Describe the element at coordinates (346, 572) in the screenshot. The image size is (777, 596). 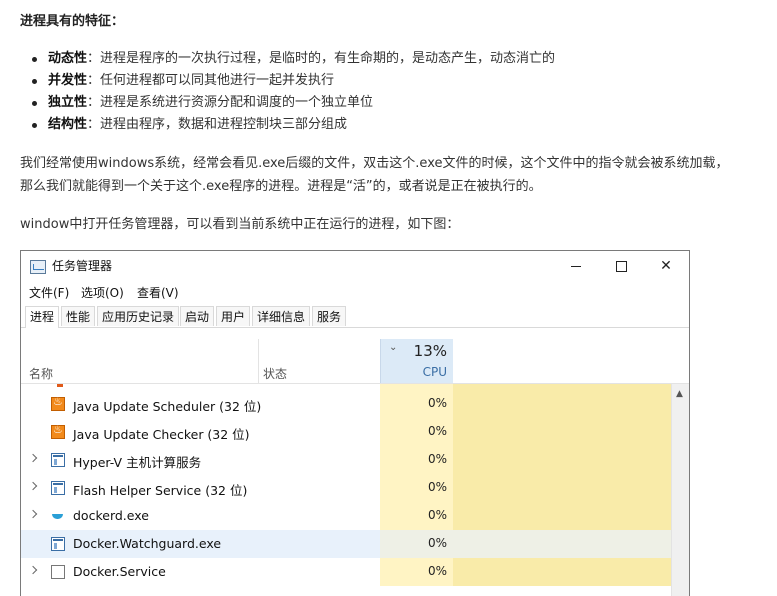
I see `table-row: Docker.Service 0%` at that location.